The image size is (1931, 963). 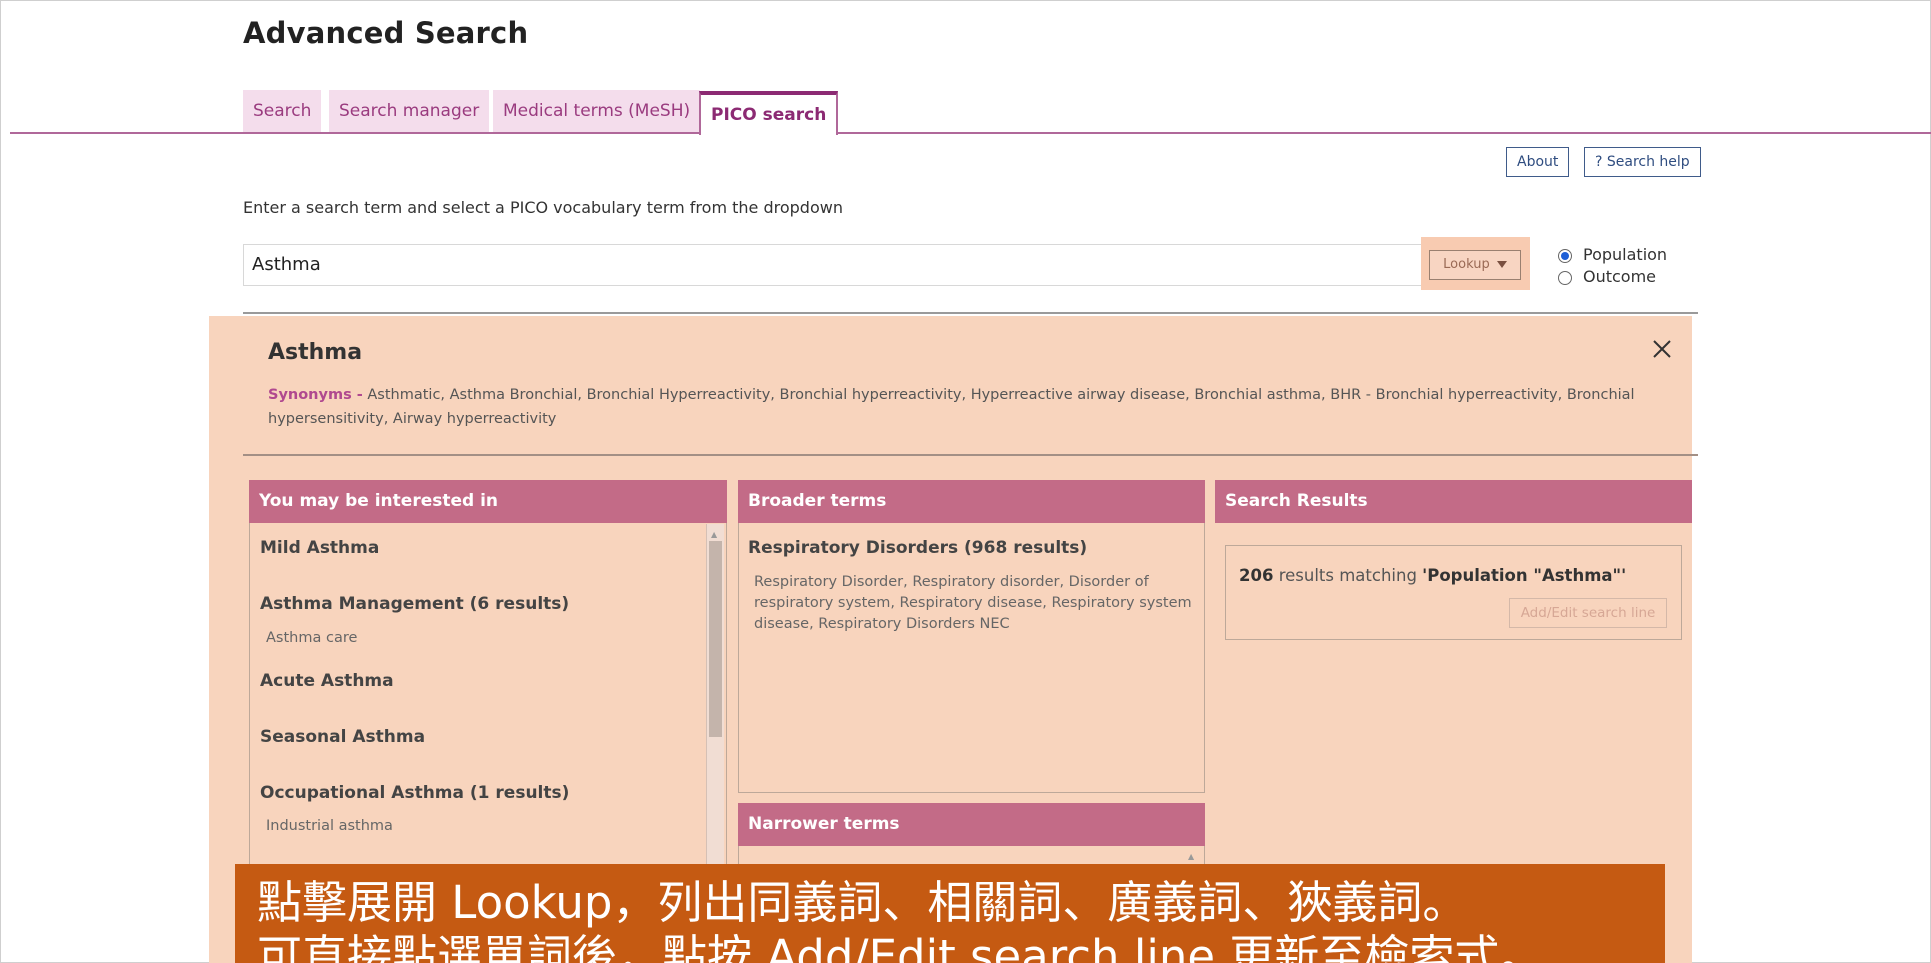 What do you see at coordinates (329, 826) in the screenshot?
I see `list-item-synonym: Industrial asthma` at bounding box center [329, 826].